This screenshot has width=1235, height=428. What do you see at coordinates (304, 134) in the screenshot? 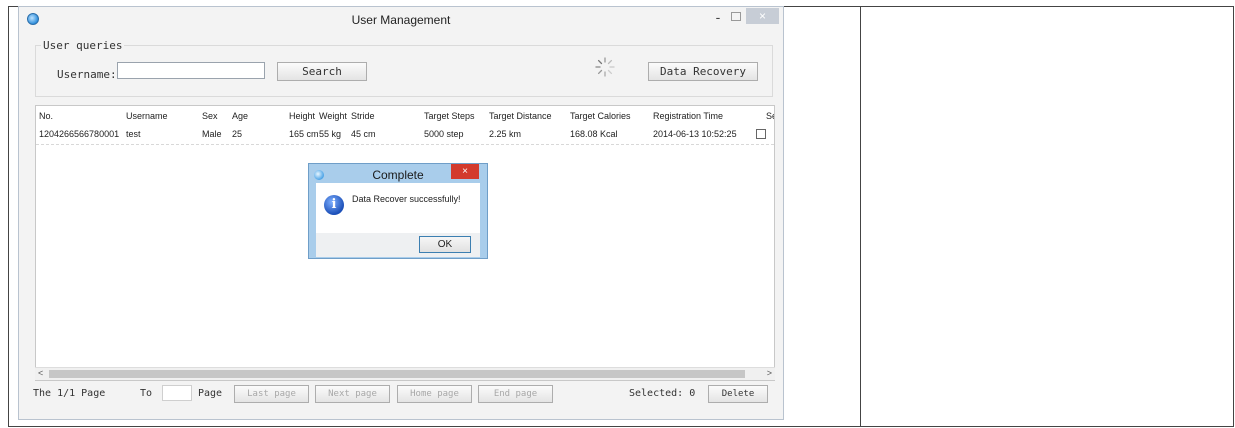
I see `cell-height: 165 cm` at bounding box center [304, 134].